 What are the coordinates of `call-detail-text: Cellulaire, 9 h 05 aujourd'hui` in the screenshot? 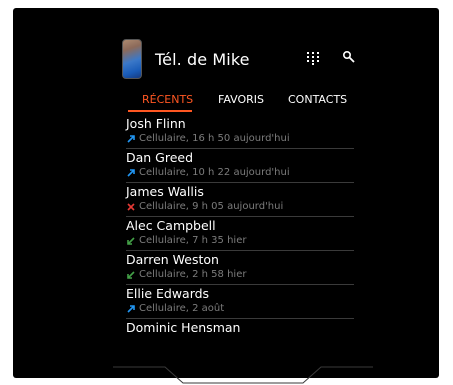 It's located at (211, 206).